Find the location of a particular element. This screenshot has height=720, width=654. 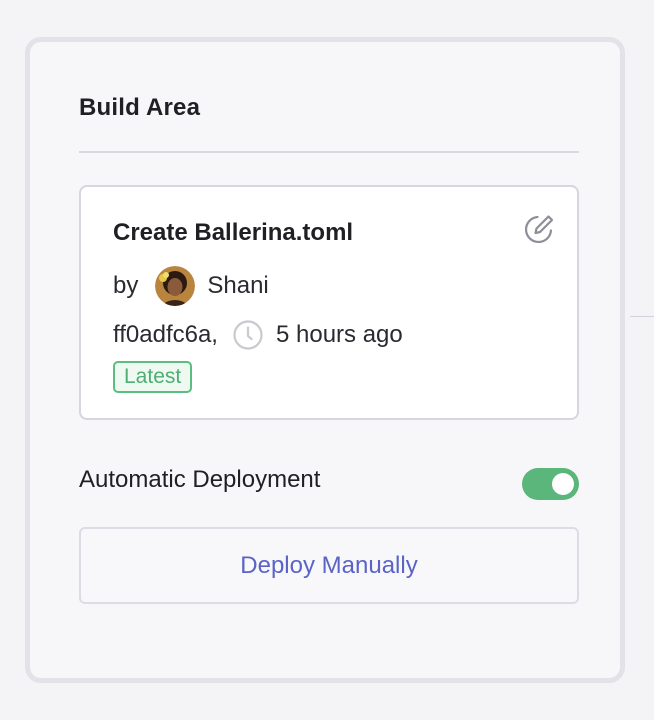

automatic-deployment-toggle is located at coordinates (550, 484).